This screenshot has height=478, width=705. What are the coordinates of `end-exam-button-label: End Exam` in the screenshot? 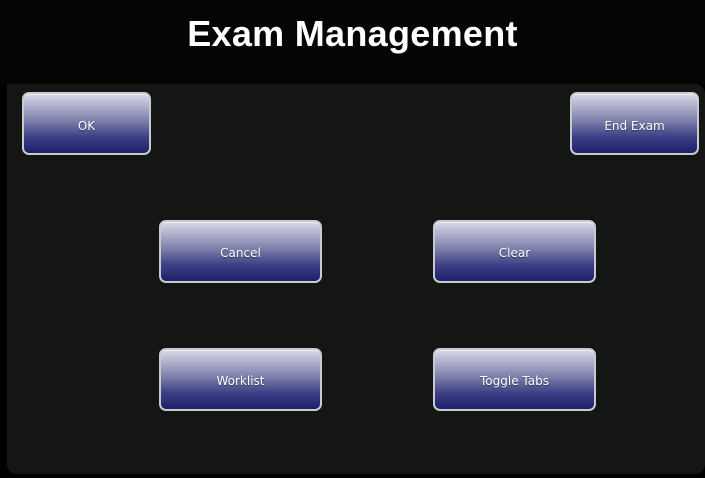 It's located at (634, 126).